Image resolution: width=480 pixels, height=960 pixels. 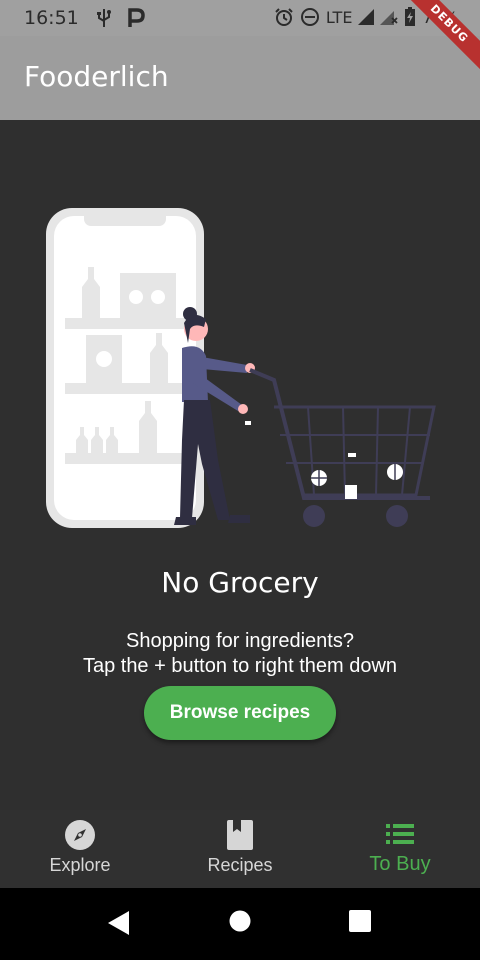 What do you see at coordinates (400, 864) in the screenshot?
I see `tab-to-buy-label: To Buy` at bounding box center [400, 864].